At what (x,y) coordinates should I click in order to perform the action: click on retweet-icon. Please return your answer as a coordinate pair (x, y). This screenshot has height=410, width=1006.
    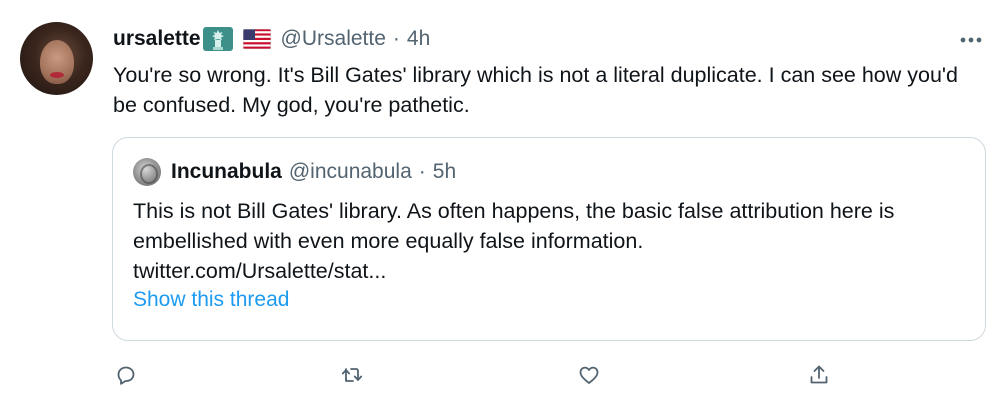
    Looking at the image, I should click on (352, 375).